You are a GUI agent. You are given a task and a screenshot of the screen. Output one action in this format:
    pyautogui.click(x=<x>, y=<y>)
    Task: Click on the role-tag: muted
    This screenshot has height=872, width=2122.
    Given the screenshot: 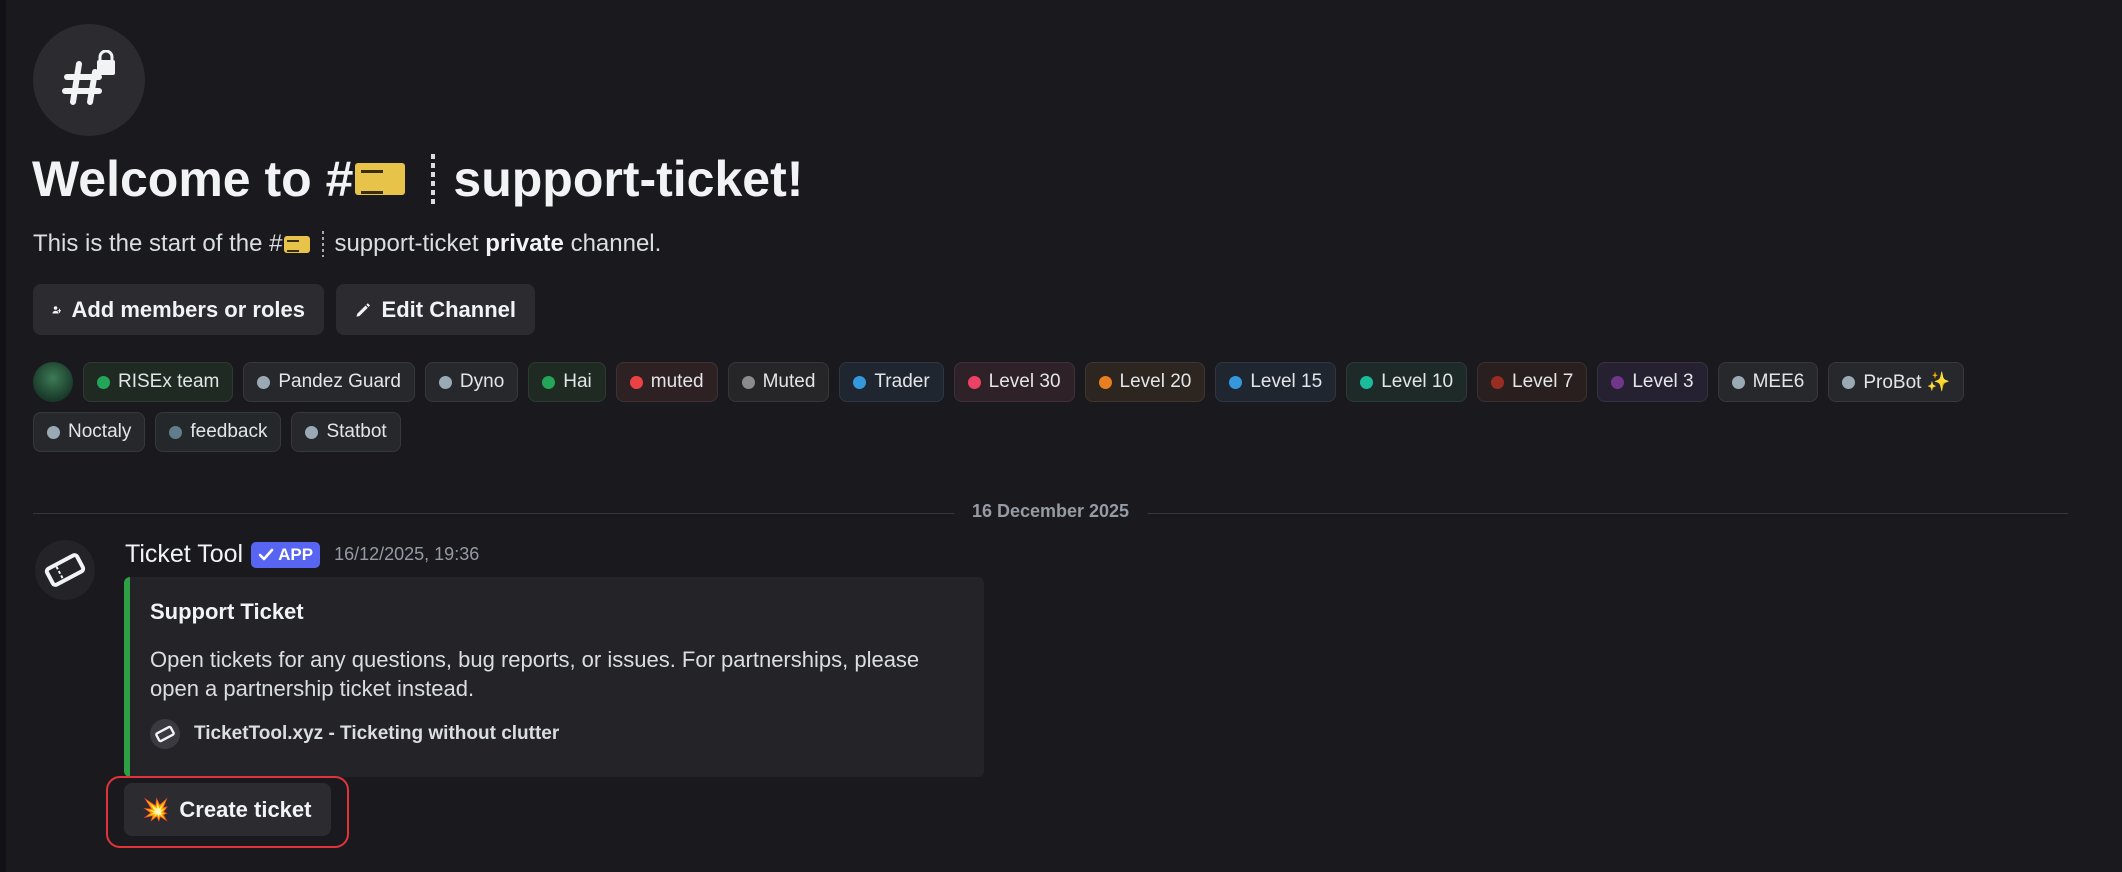 What is the action you would take?
    pyautogui.click(x=666, y=382)
    